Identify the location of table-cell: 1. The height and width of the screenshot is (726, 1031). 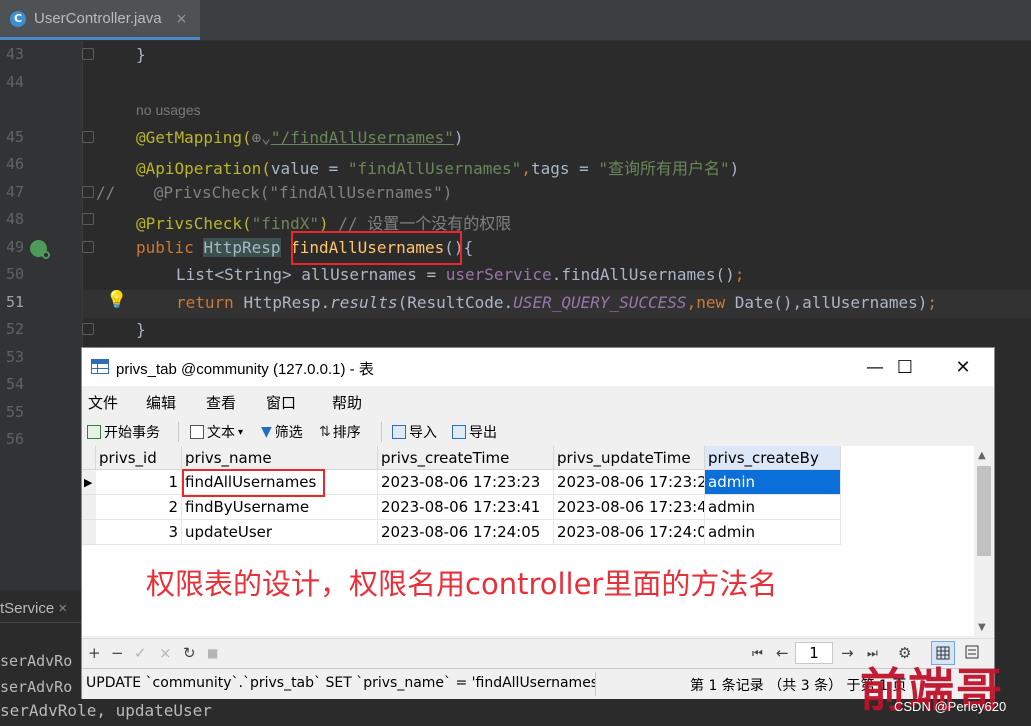
(139, 482).